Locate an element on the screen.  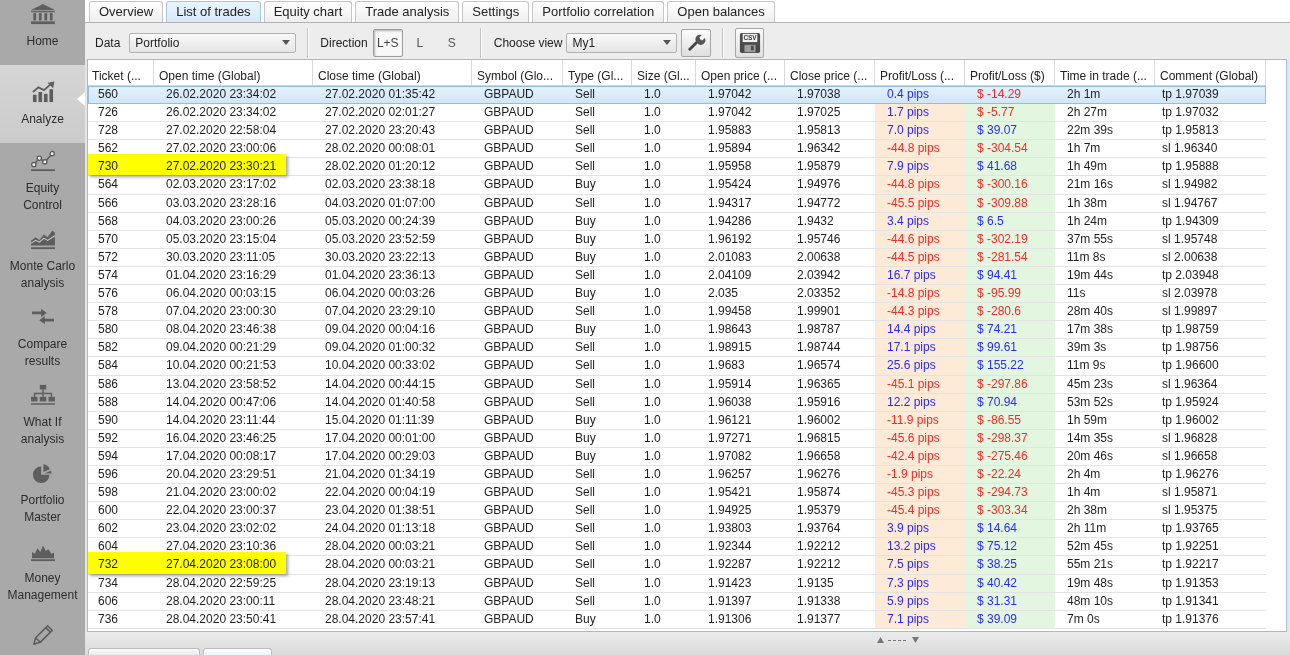
table-cell-text: 28.02.2020 01:20:12 is located at coordinates (380, 167).